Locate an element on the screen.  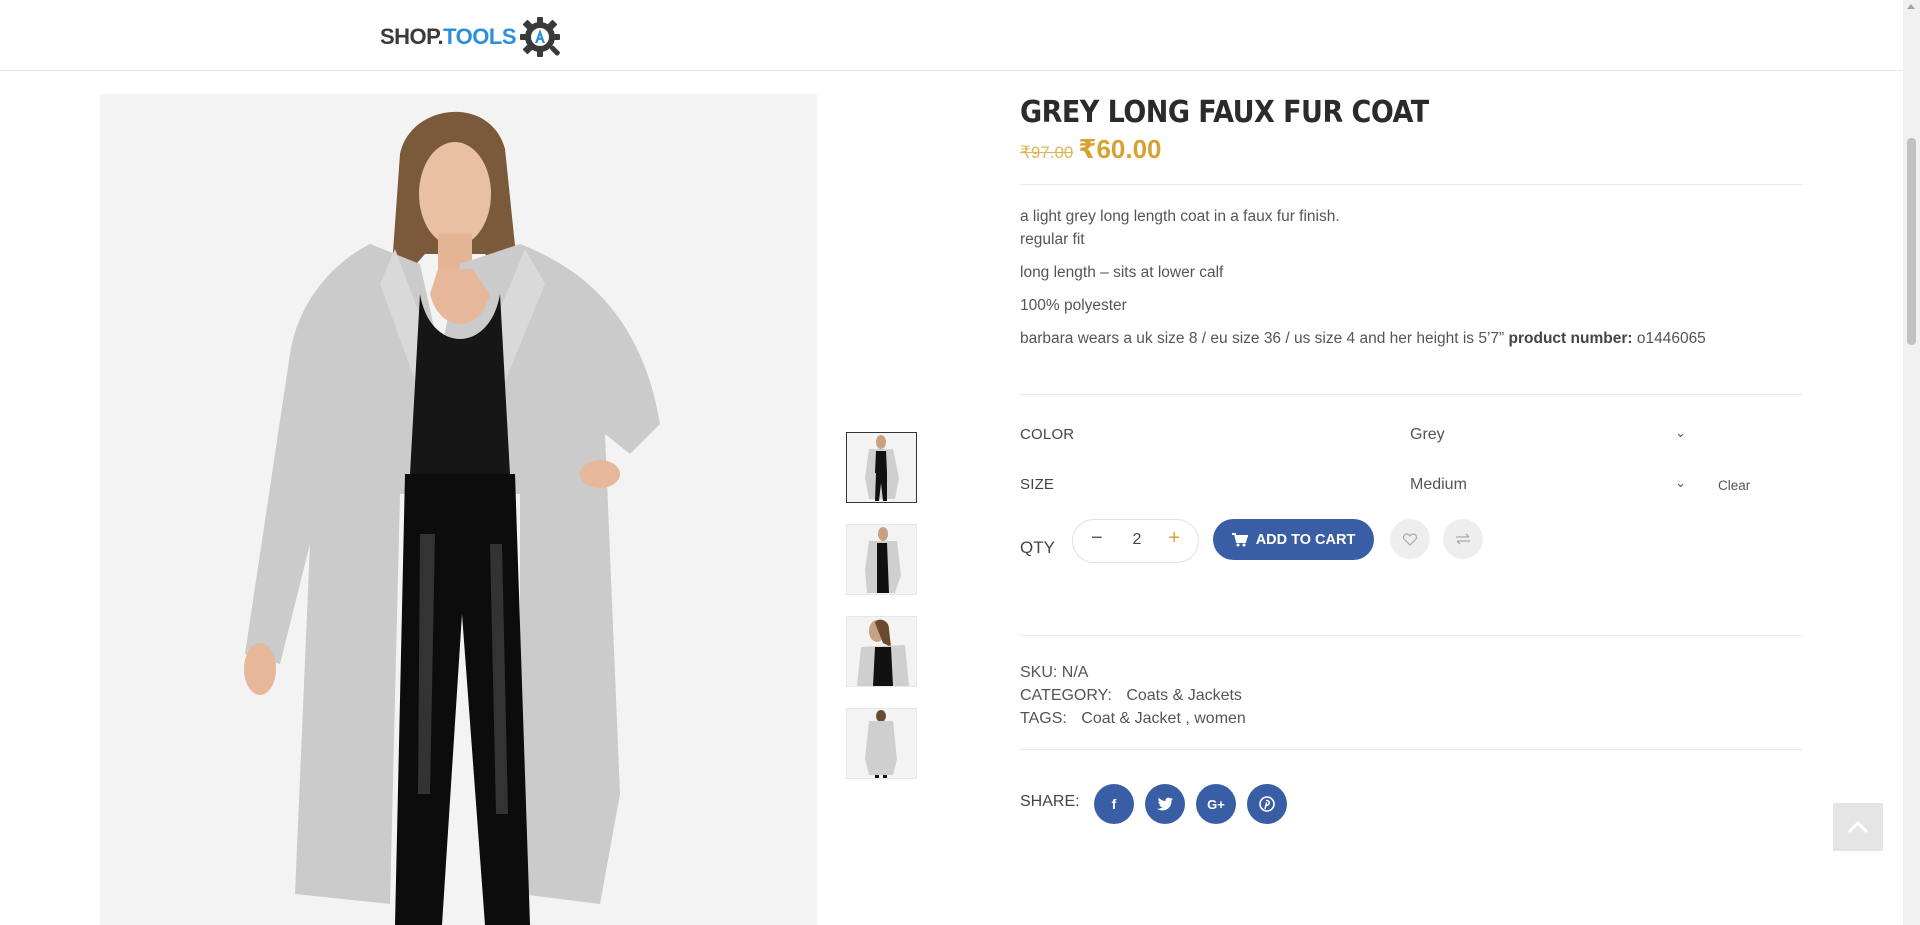
add-to-cart-button: ADD TO CART is located at coordinates (1293, 539).